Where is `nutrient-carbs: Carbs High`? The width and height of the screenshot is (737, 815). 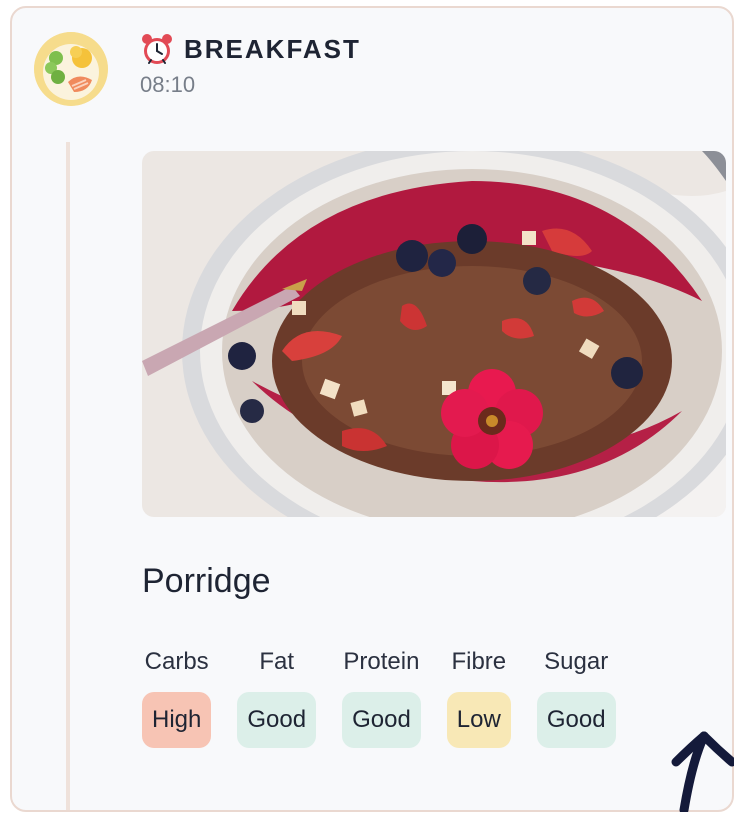
nutrient-carbs: Carbs High is located at coordinates (177, 698).